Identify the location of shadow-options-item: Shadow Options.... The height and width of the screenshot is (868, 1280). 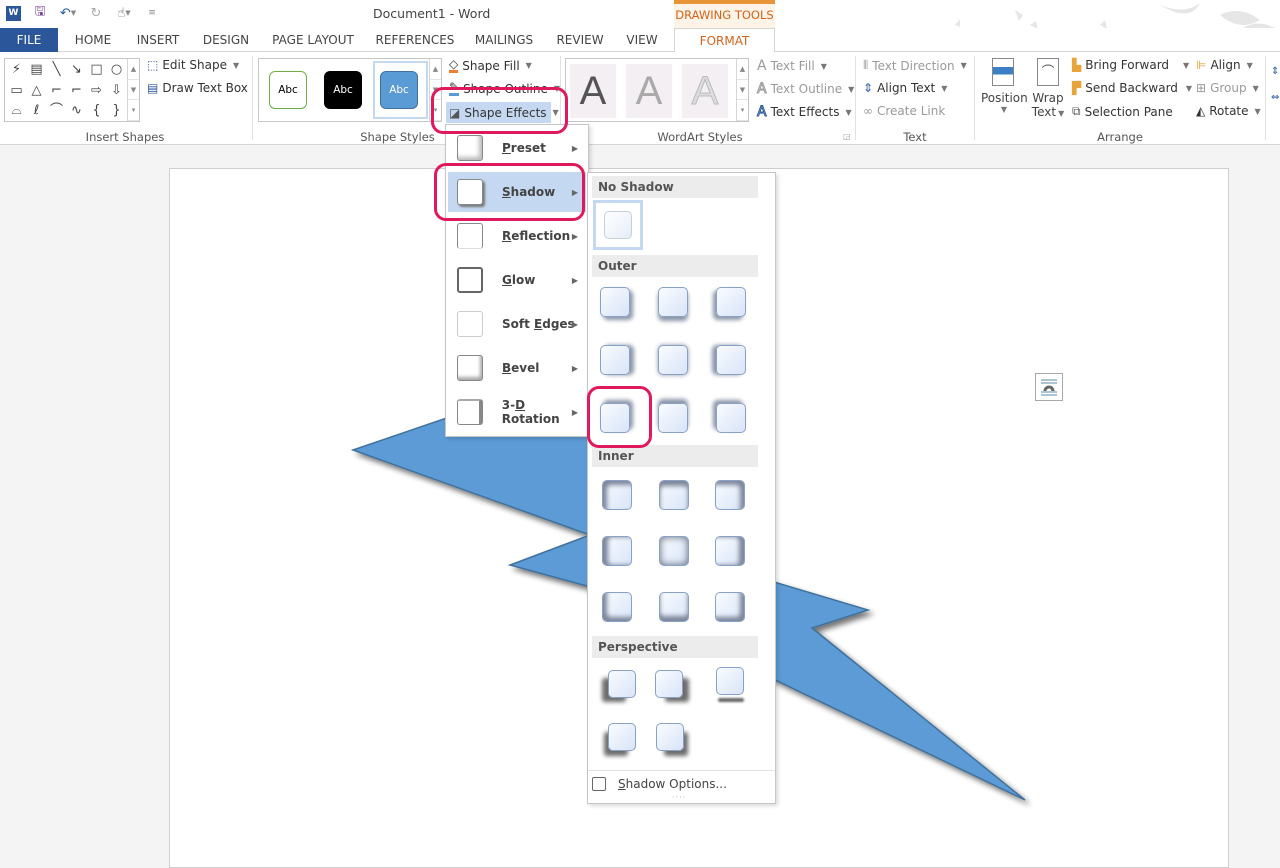
(659, 784).